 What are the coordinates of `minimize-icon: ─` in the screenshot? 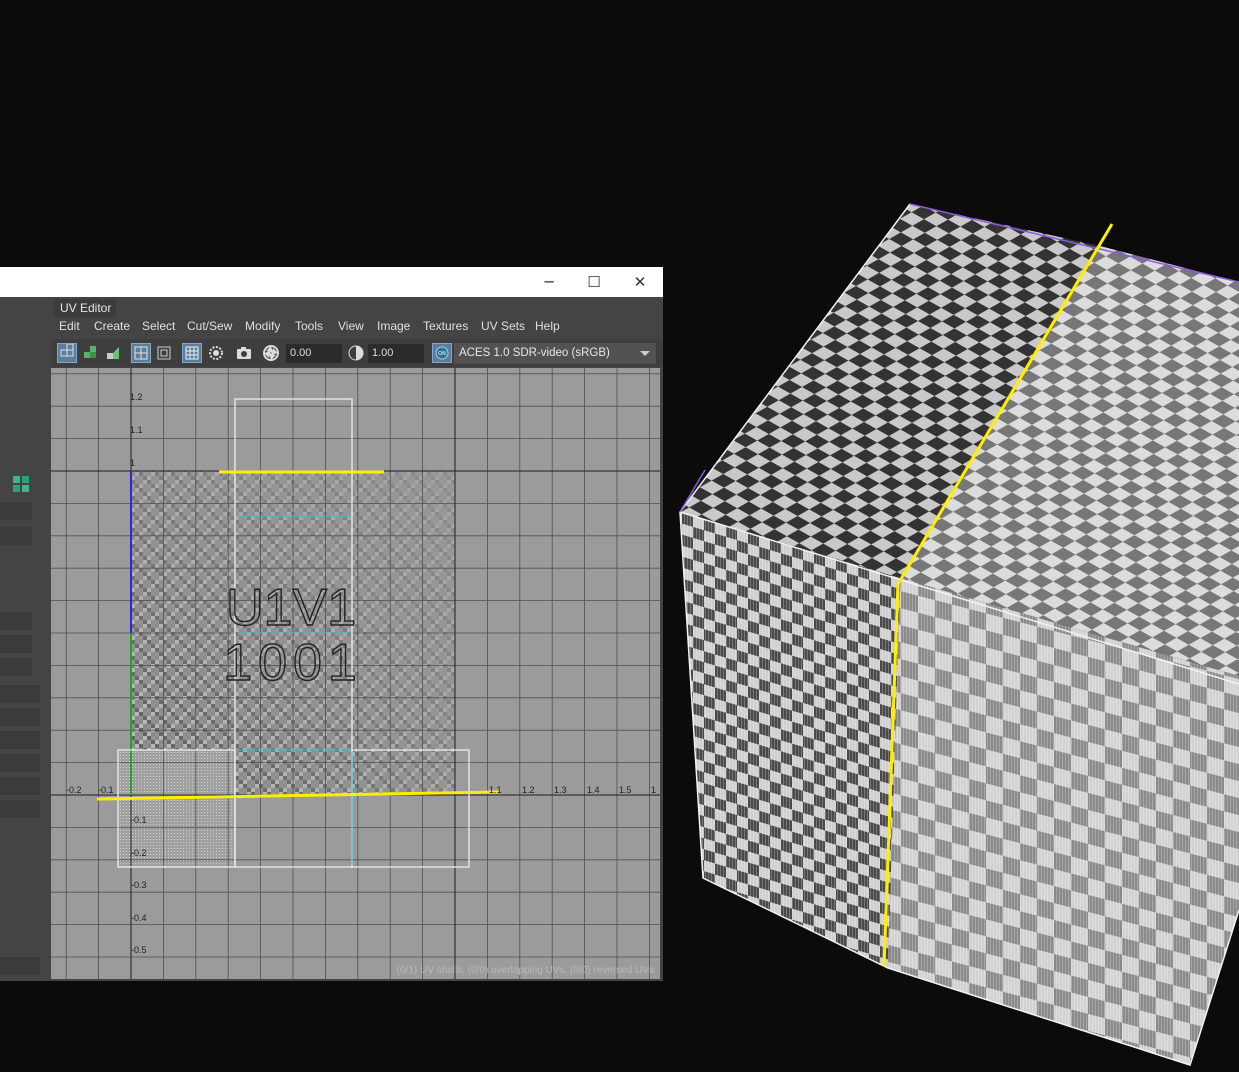 It's located at (549, 282).